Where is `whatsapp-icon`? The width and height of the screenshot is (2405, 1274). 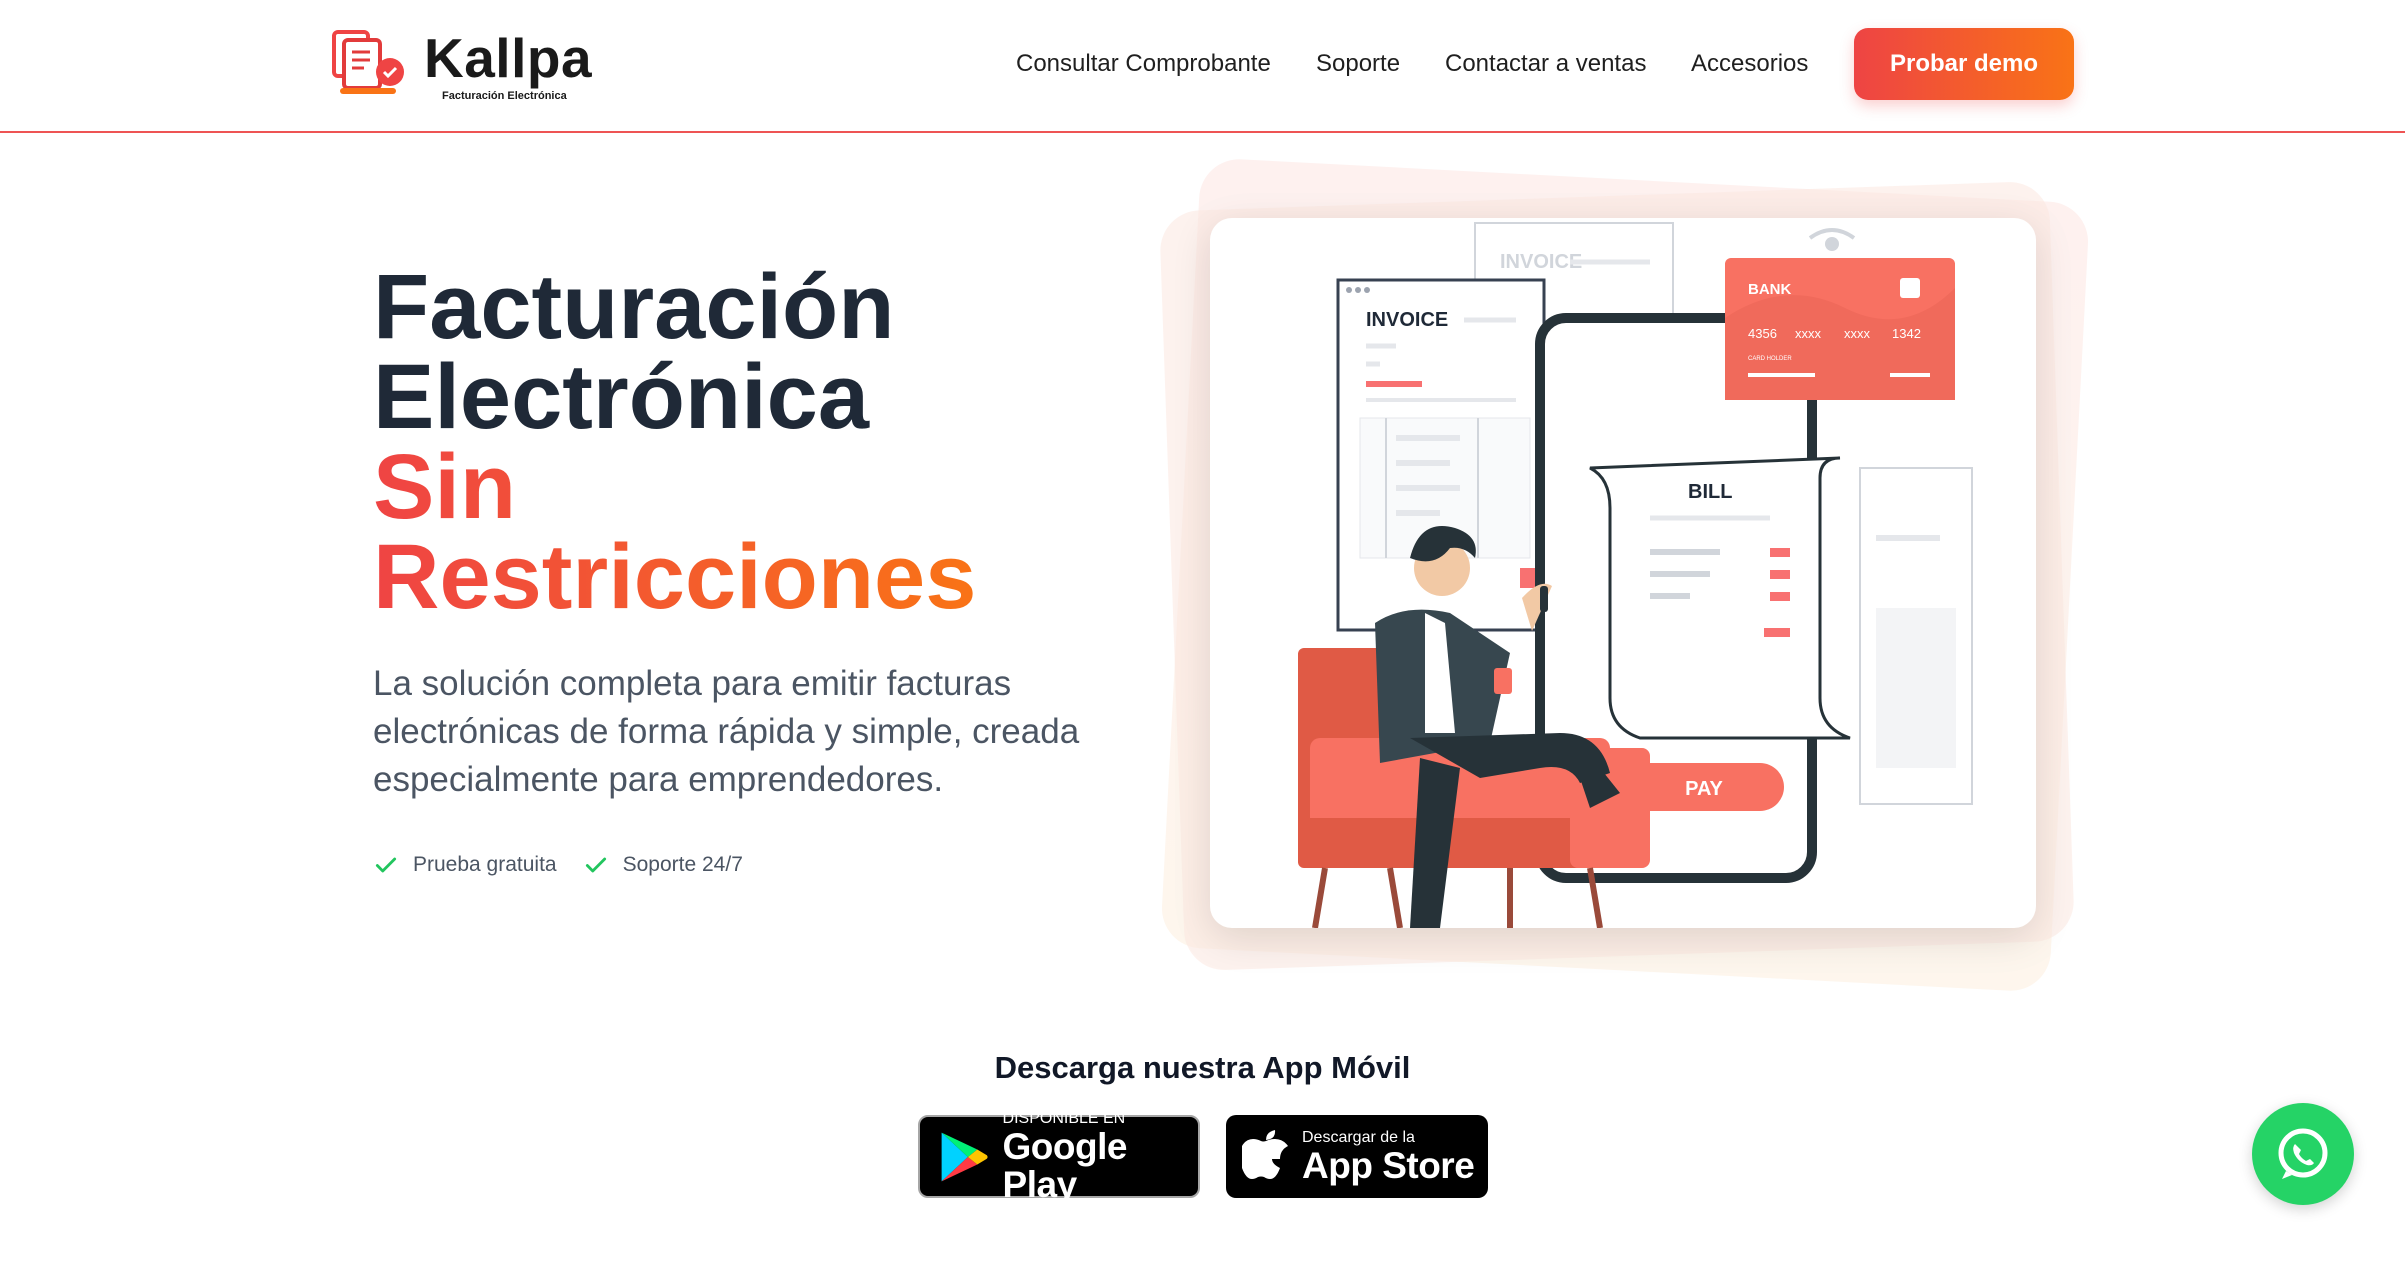 whatsapp-icon is located at coordinates (2303, 1153).